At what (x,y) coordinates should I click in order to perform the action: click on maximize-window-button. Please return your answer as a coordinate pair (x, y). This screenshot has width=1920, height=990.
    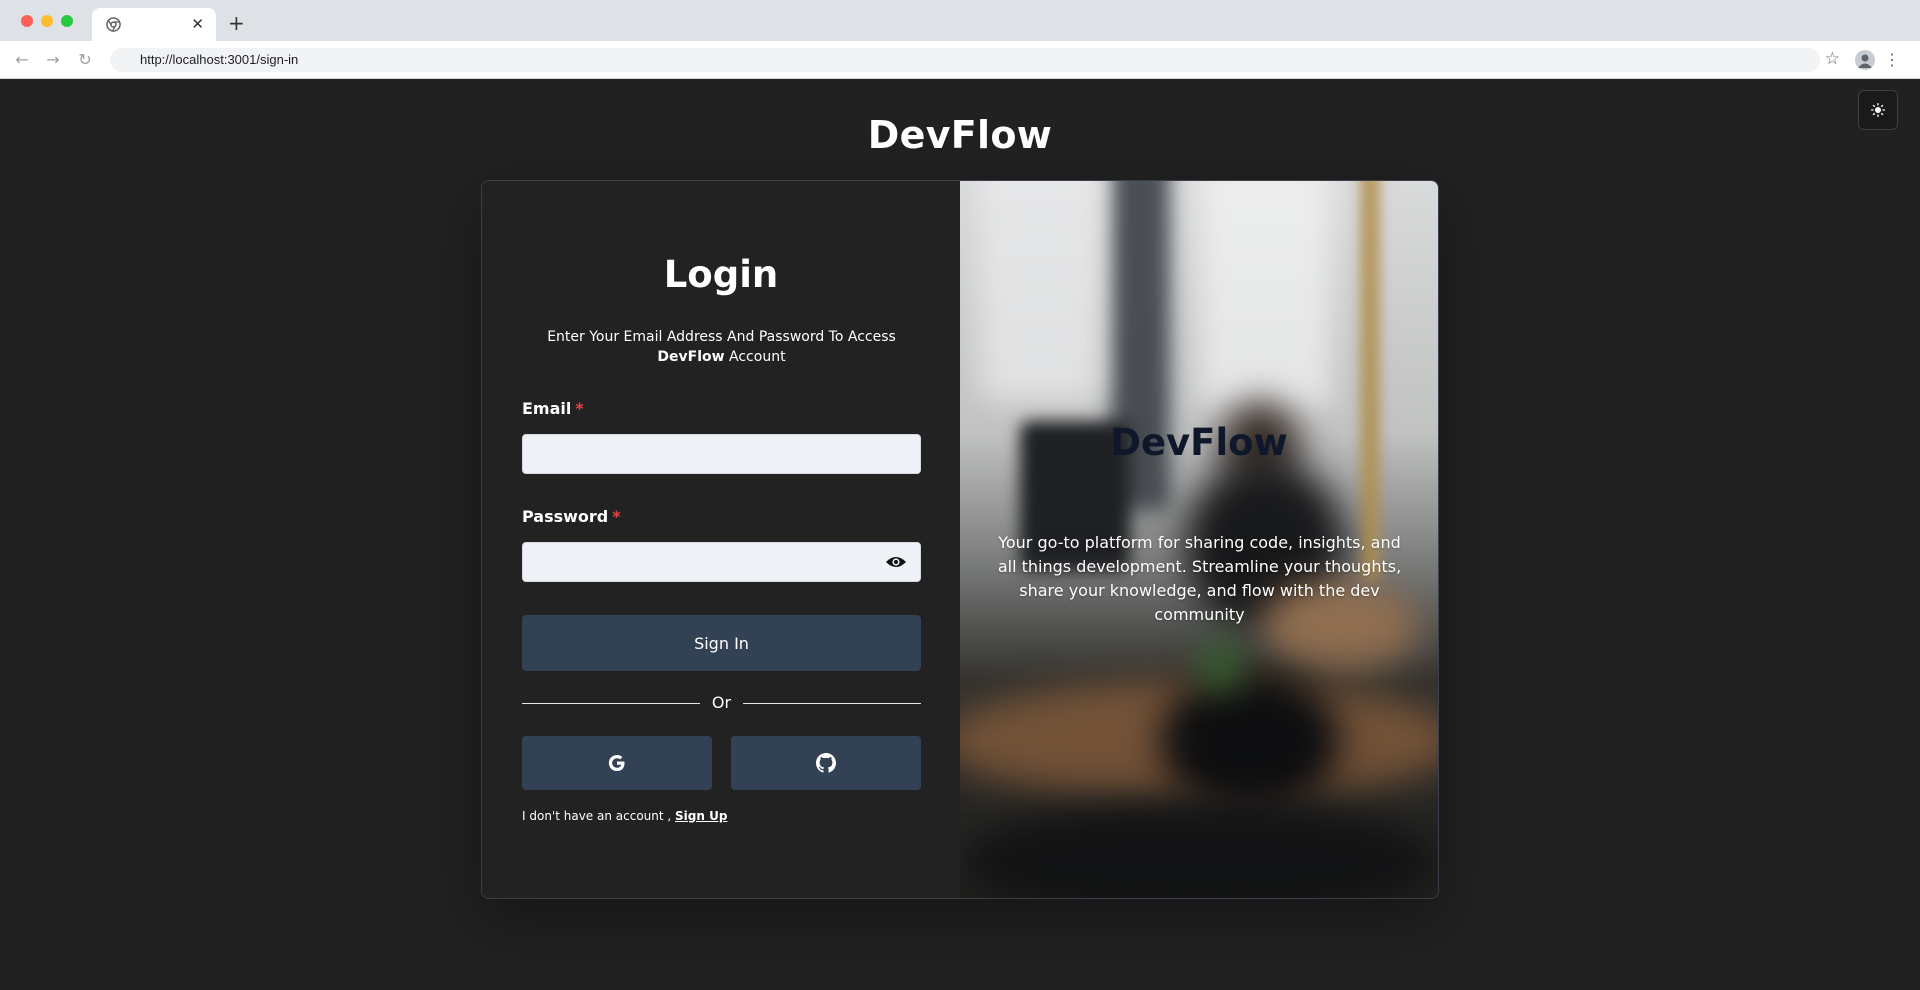
    Looking at the image, I should click on (67, 21).